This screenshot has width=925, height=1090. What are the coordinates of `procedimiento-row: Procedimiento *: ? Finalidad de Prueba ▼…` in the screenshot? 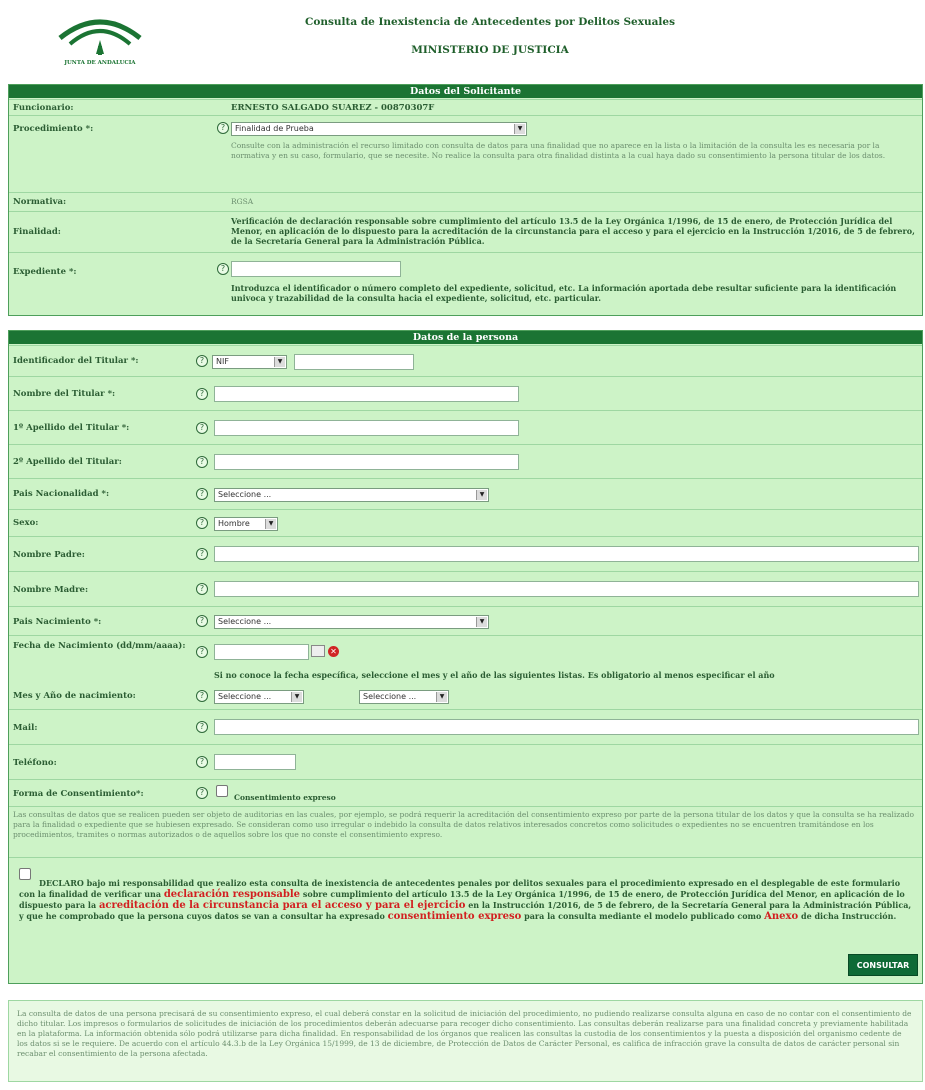 It's located at (465, 153).